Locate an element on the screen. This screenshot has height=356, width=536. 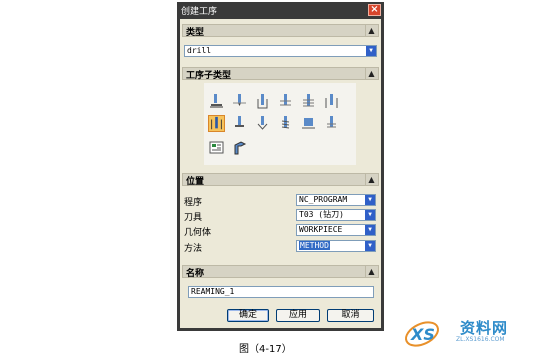
ok-button: 确定 is located at coordinates (248, 315).